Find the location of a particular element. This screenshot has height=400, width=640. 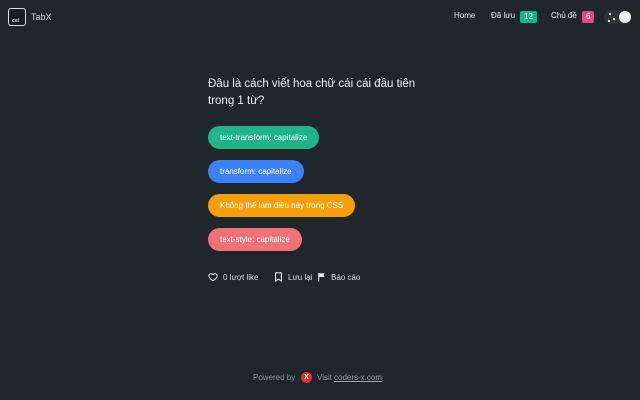

coders-x-link: coders-x.com is located at coordinates (358, 377).